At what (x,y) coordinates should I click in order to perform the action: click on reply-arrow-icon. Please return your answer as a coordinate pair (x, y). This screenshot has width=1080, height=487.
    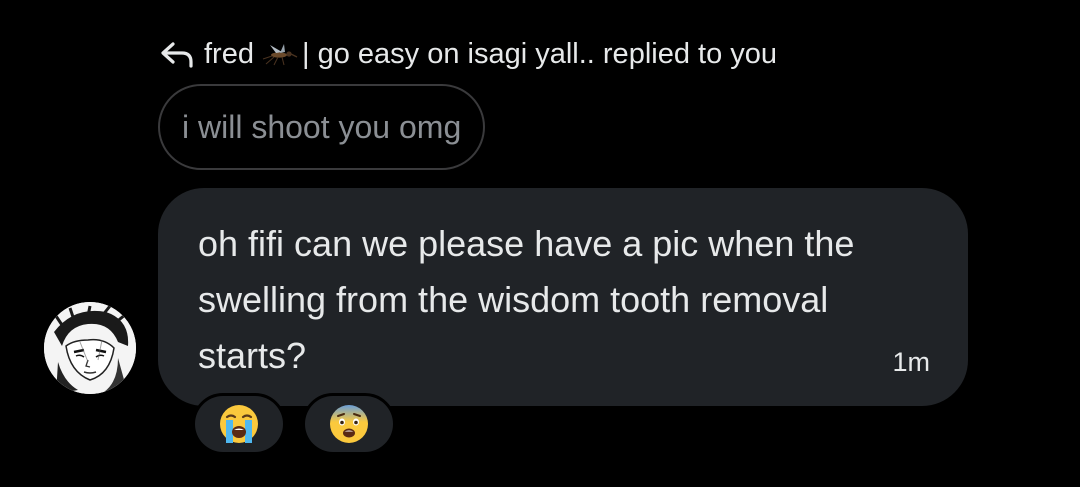
    Looking at the image, I should click on (177, 55).